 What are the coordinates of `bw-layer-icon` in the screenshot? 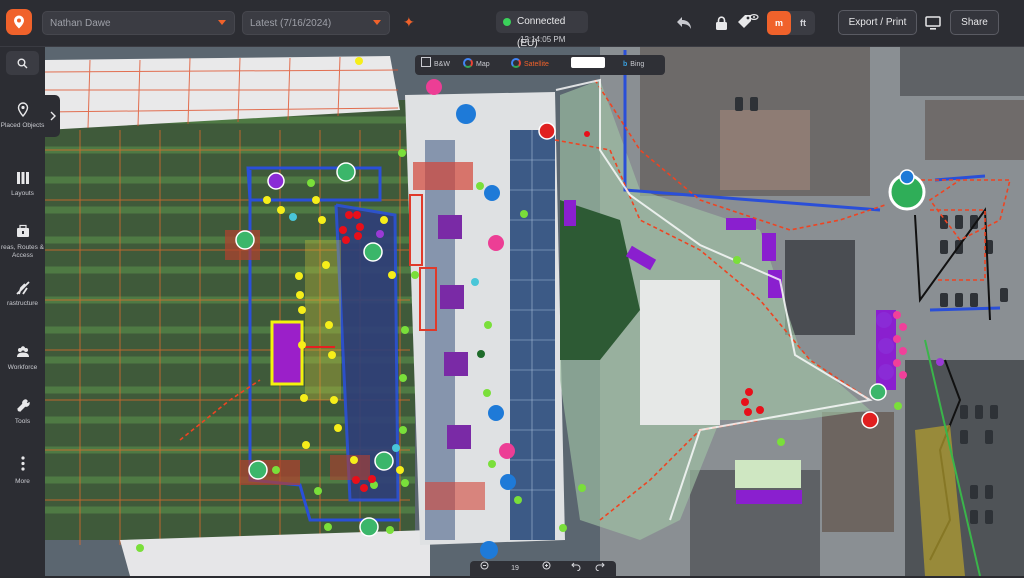 It's located at (426, 62).